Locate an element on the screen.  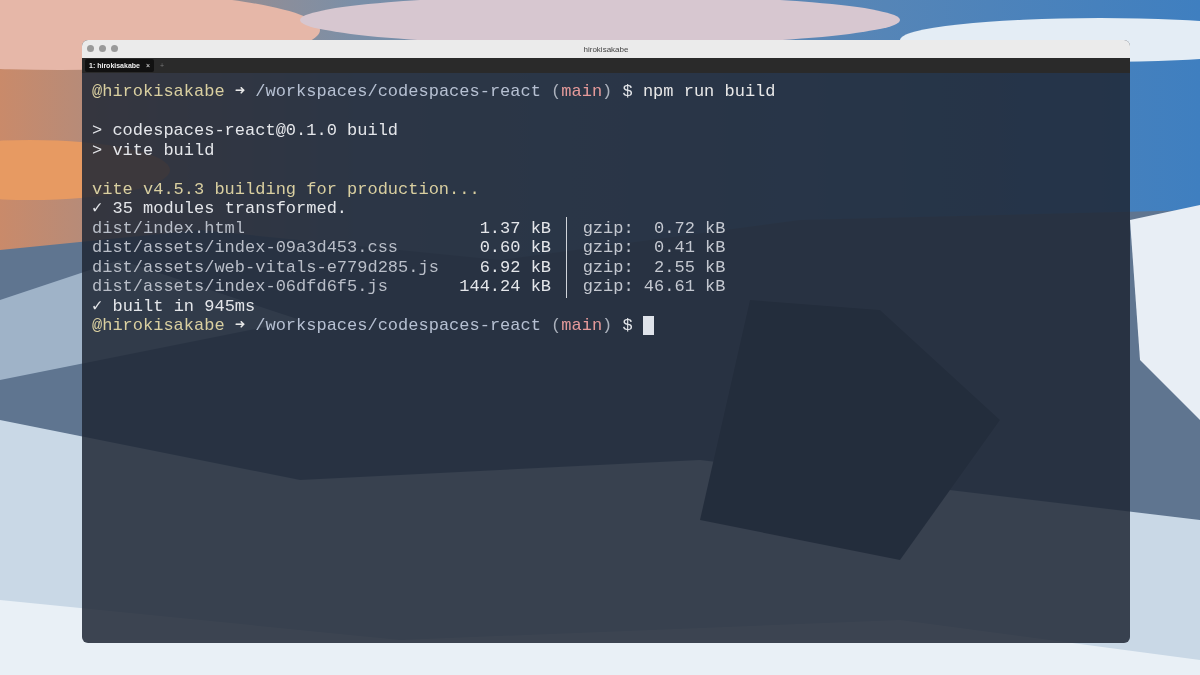
file-path: dist/index.html is located at coordinates (169, 228).